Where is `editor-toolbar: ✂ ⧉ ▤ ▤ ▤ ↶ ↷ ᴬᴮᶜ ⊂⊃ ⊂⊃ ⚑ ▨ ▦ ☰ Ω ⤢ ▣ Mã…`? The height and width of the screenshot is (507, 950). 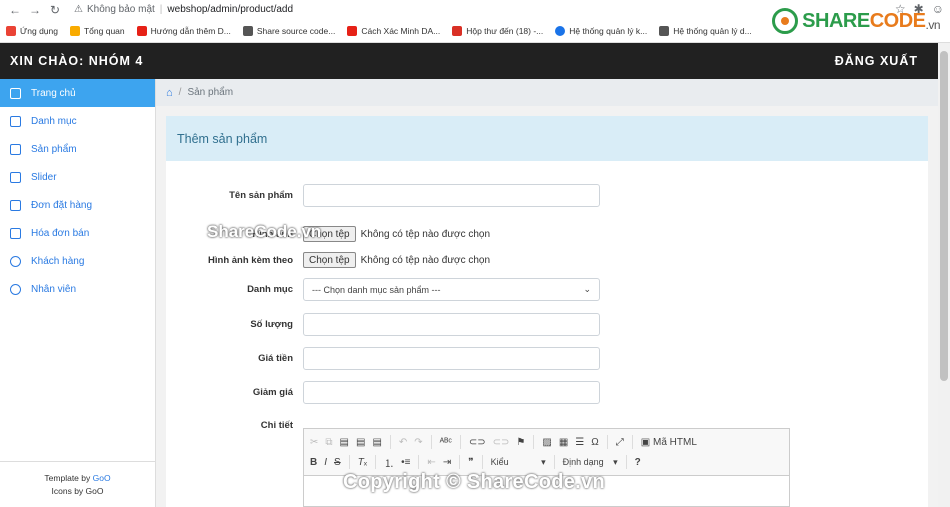
editor-toolbar: ✂ ⧉ ▤ ▤ ▤ ↶ ↷ ᴬᴮᶜ ⊂⊃ ⊂⊃ ⚑ ▨ ▦ ☰ Ω ⤢ ▣ Mã… is located at coordinates (546, 452).